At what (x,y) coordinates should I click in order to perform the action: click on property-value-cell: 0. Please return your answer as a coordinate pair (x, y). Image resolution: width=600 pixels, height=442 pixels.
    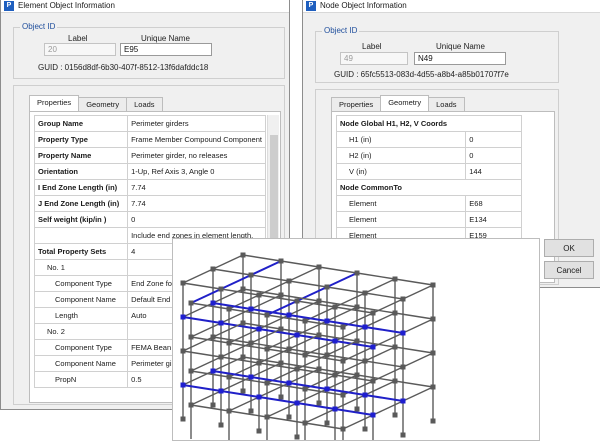
    Looking at the image, I should click on (196, 219).